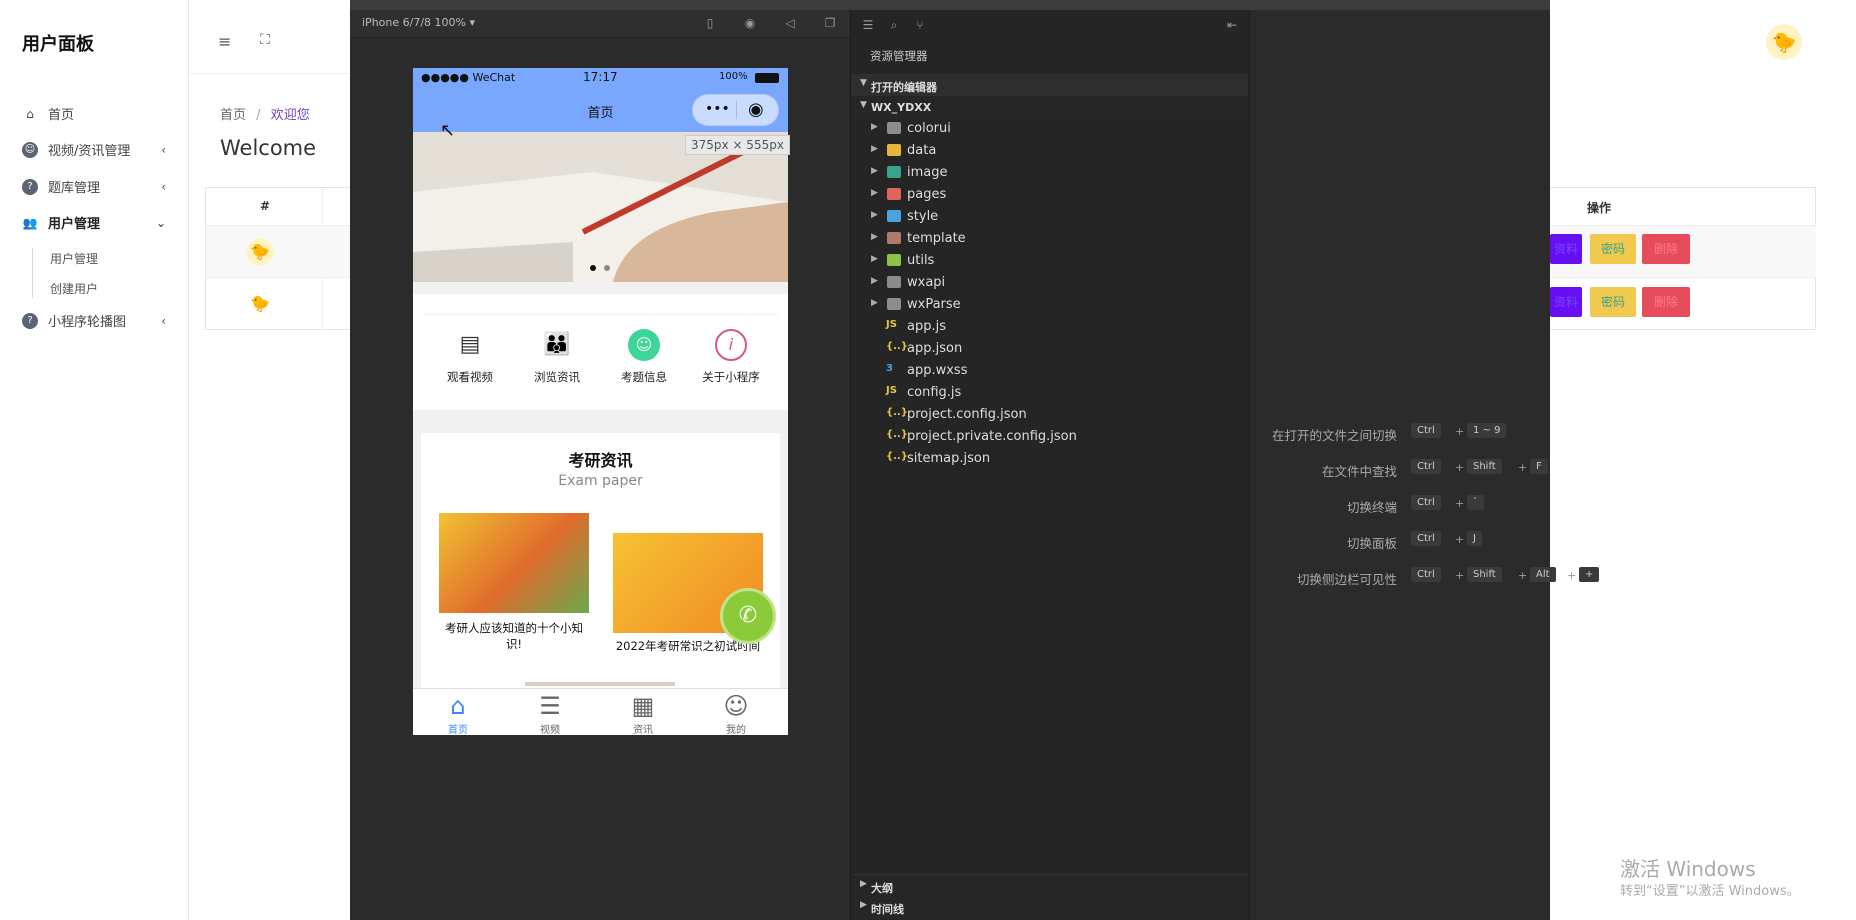  I want to click on menu-label: 关于小程序, so click(731, 377).